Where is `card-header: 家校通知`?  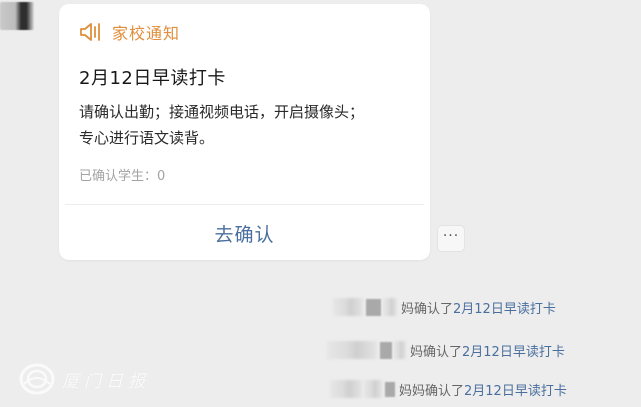
card-header: 家校通知 is located at coordinates (129, 32).